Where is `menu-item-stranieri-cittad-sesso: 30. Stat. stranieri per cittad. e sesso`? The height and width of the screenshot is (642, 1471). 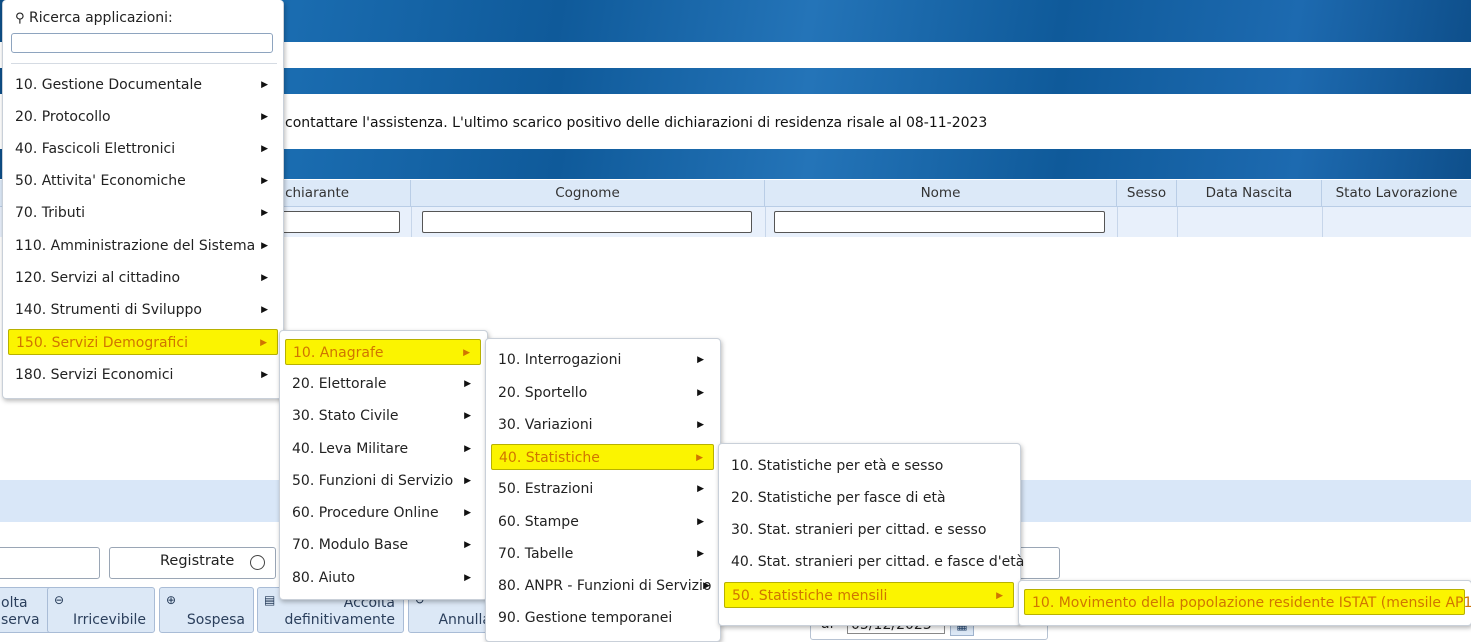
menu-item-stranieri-cittad-sesso: 30. Stat. stranieri per cittad. e sesso is located at coordinates (869, 530).